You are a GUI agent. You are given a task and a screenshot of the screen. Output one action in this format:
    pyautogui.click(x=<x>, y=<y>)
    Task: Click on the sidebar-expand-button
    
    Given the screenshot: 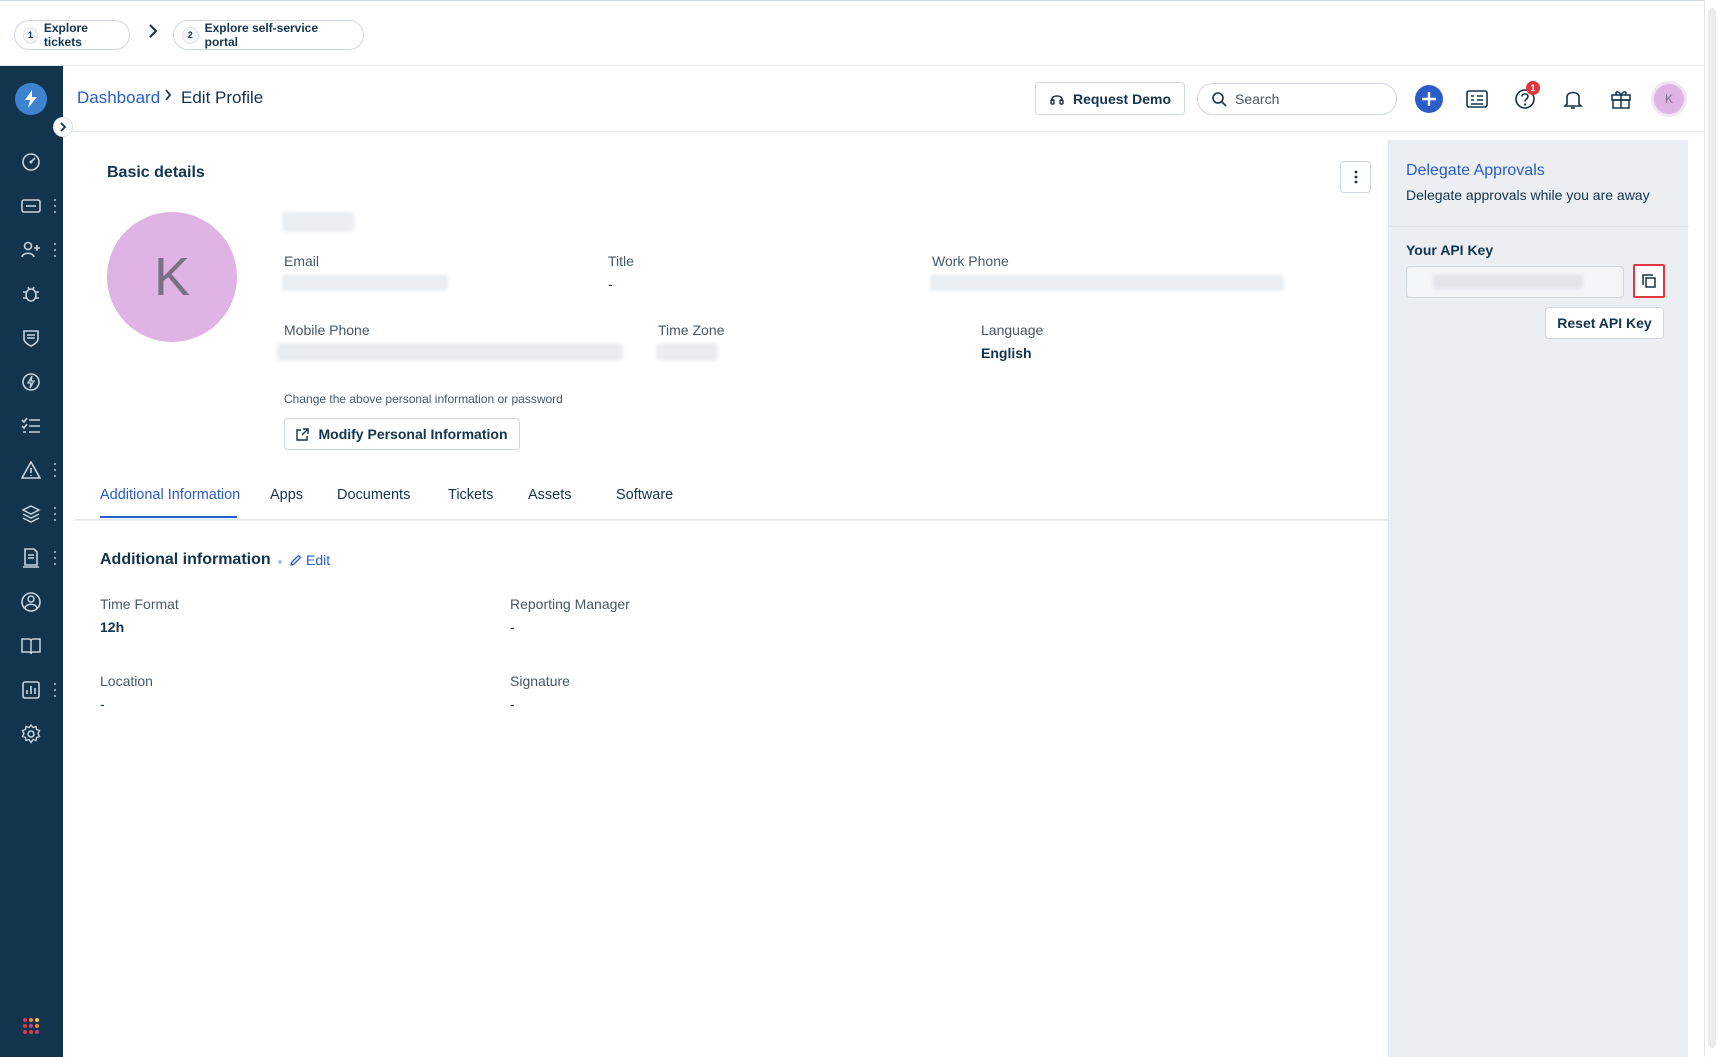 What is the action you would take?
    pyautogui.click(x=63, y=127)
    